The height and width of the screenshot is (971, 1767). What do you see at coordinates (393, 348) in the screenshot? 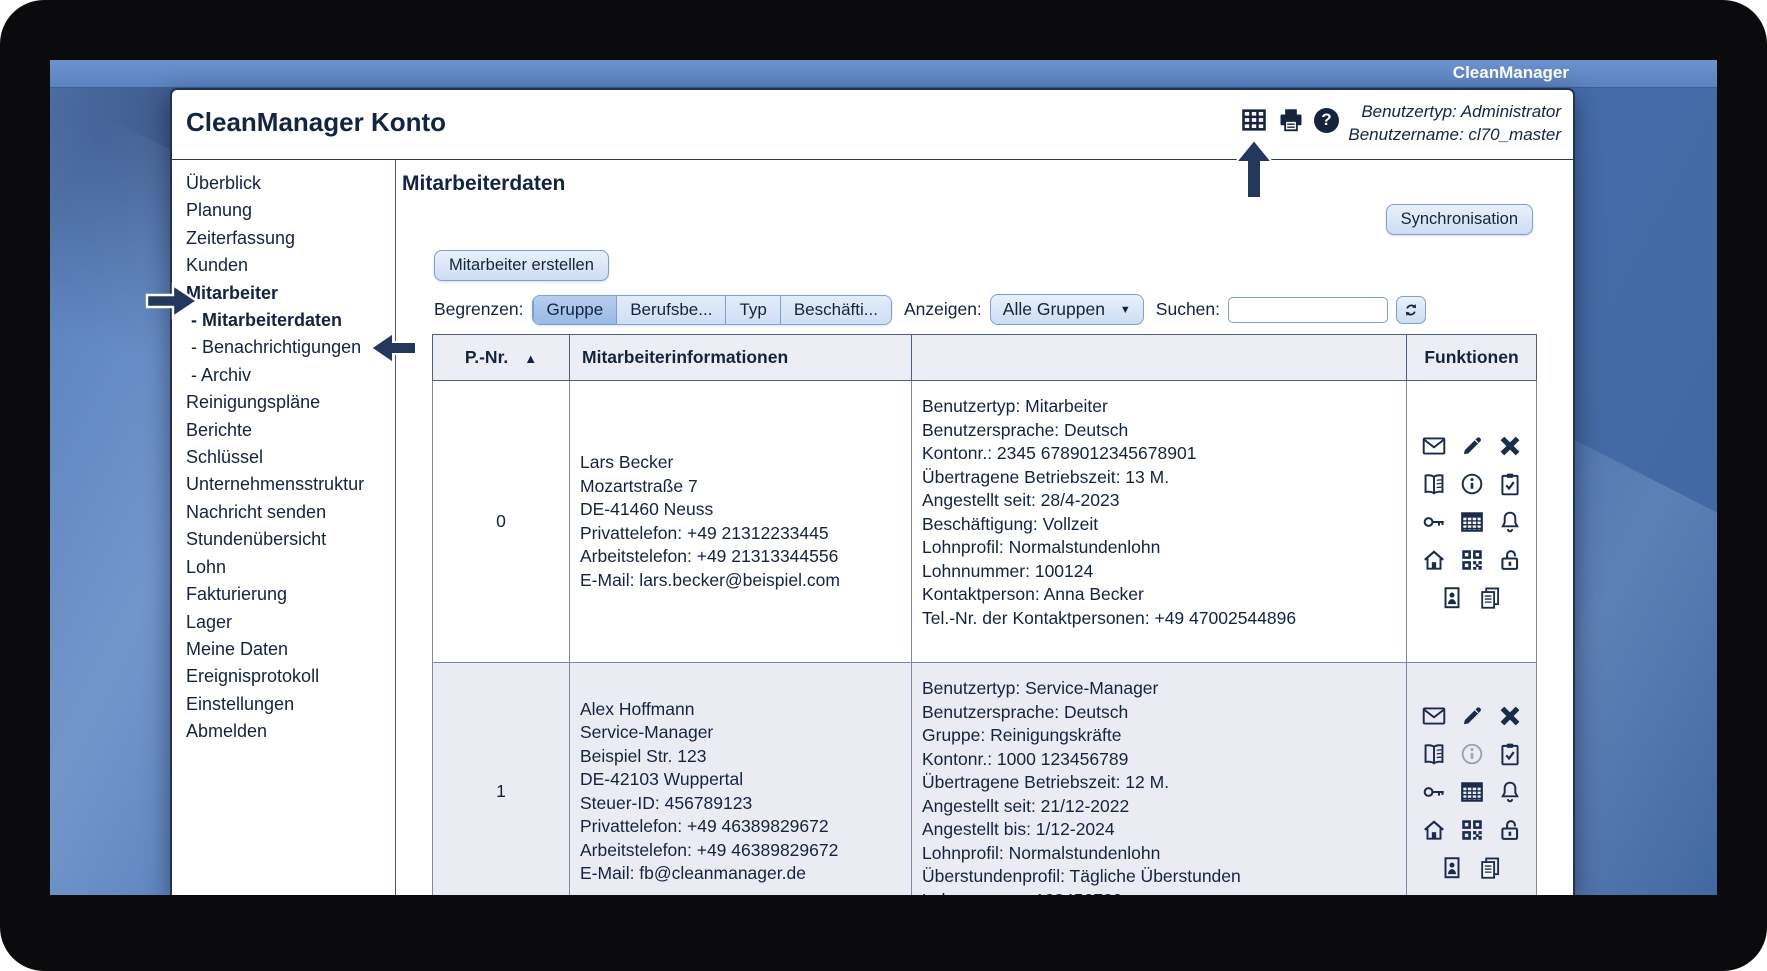
I see `arrow-left-annotation-icon` at bounding box center [393, 348].